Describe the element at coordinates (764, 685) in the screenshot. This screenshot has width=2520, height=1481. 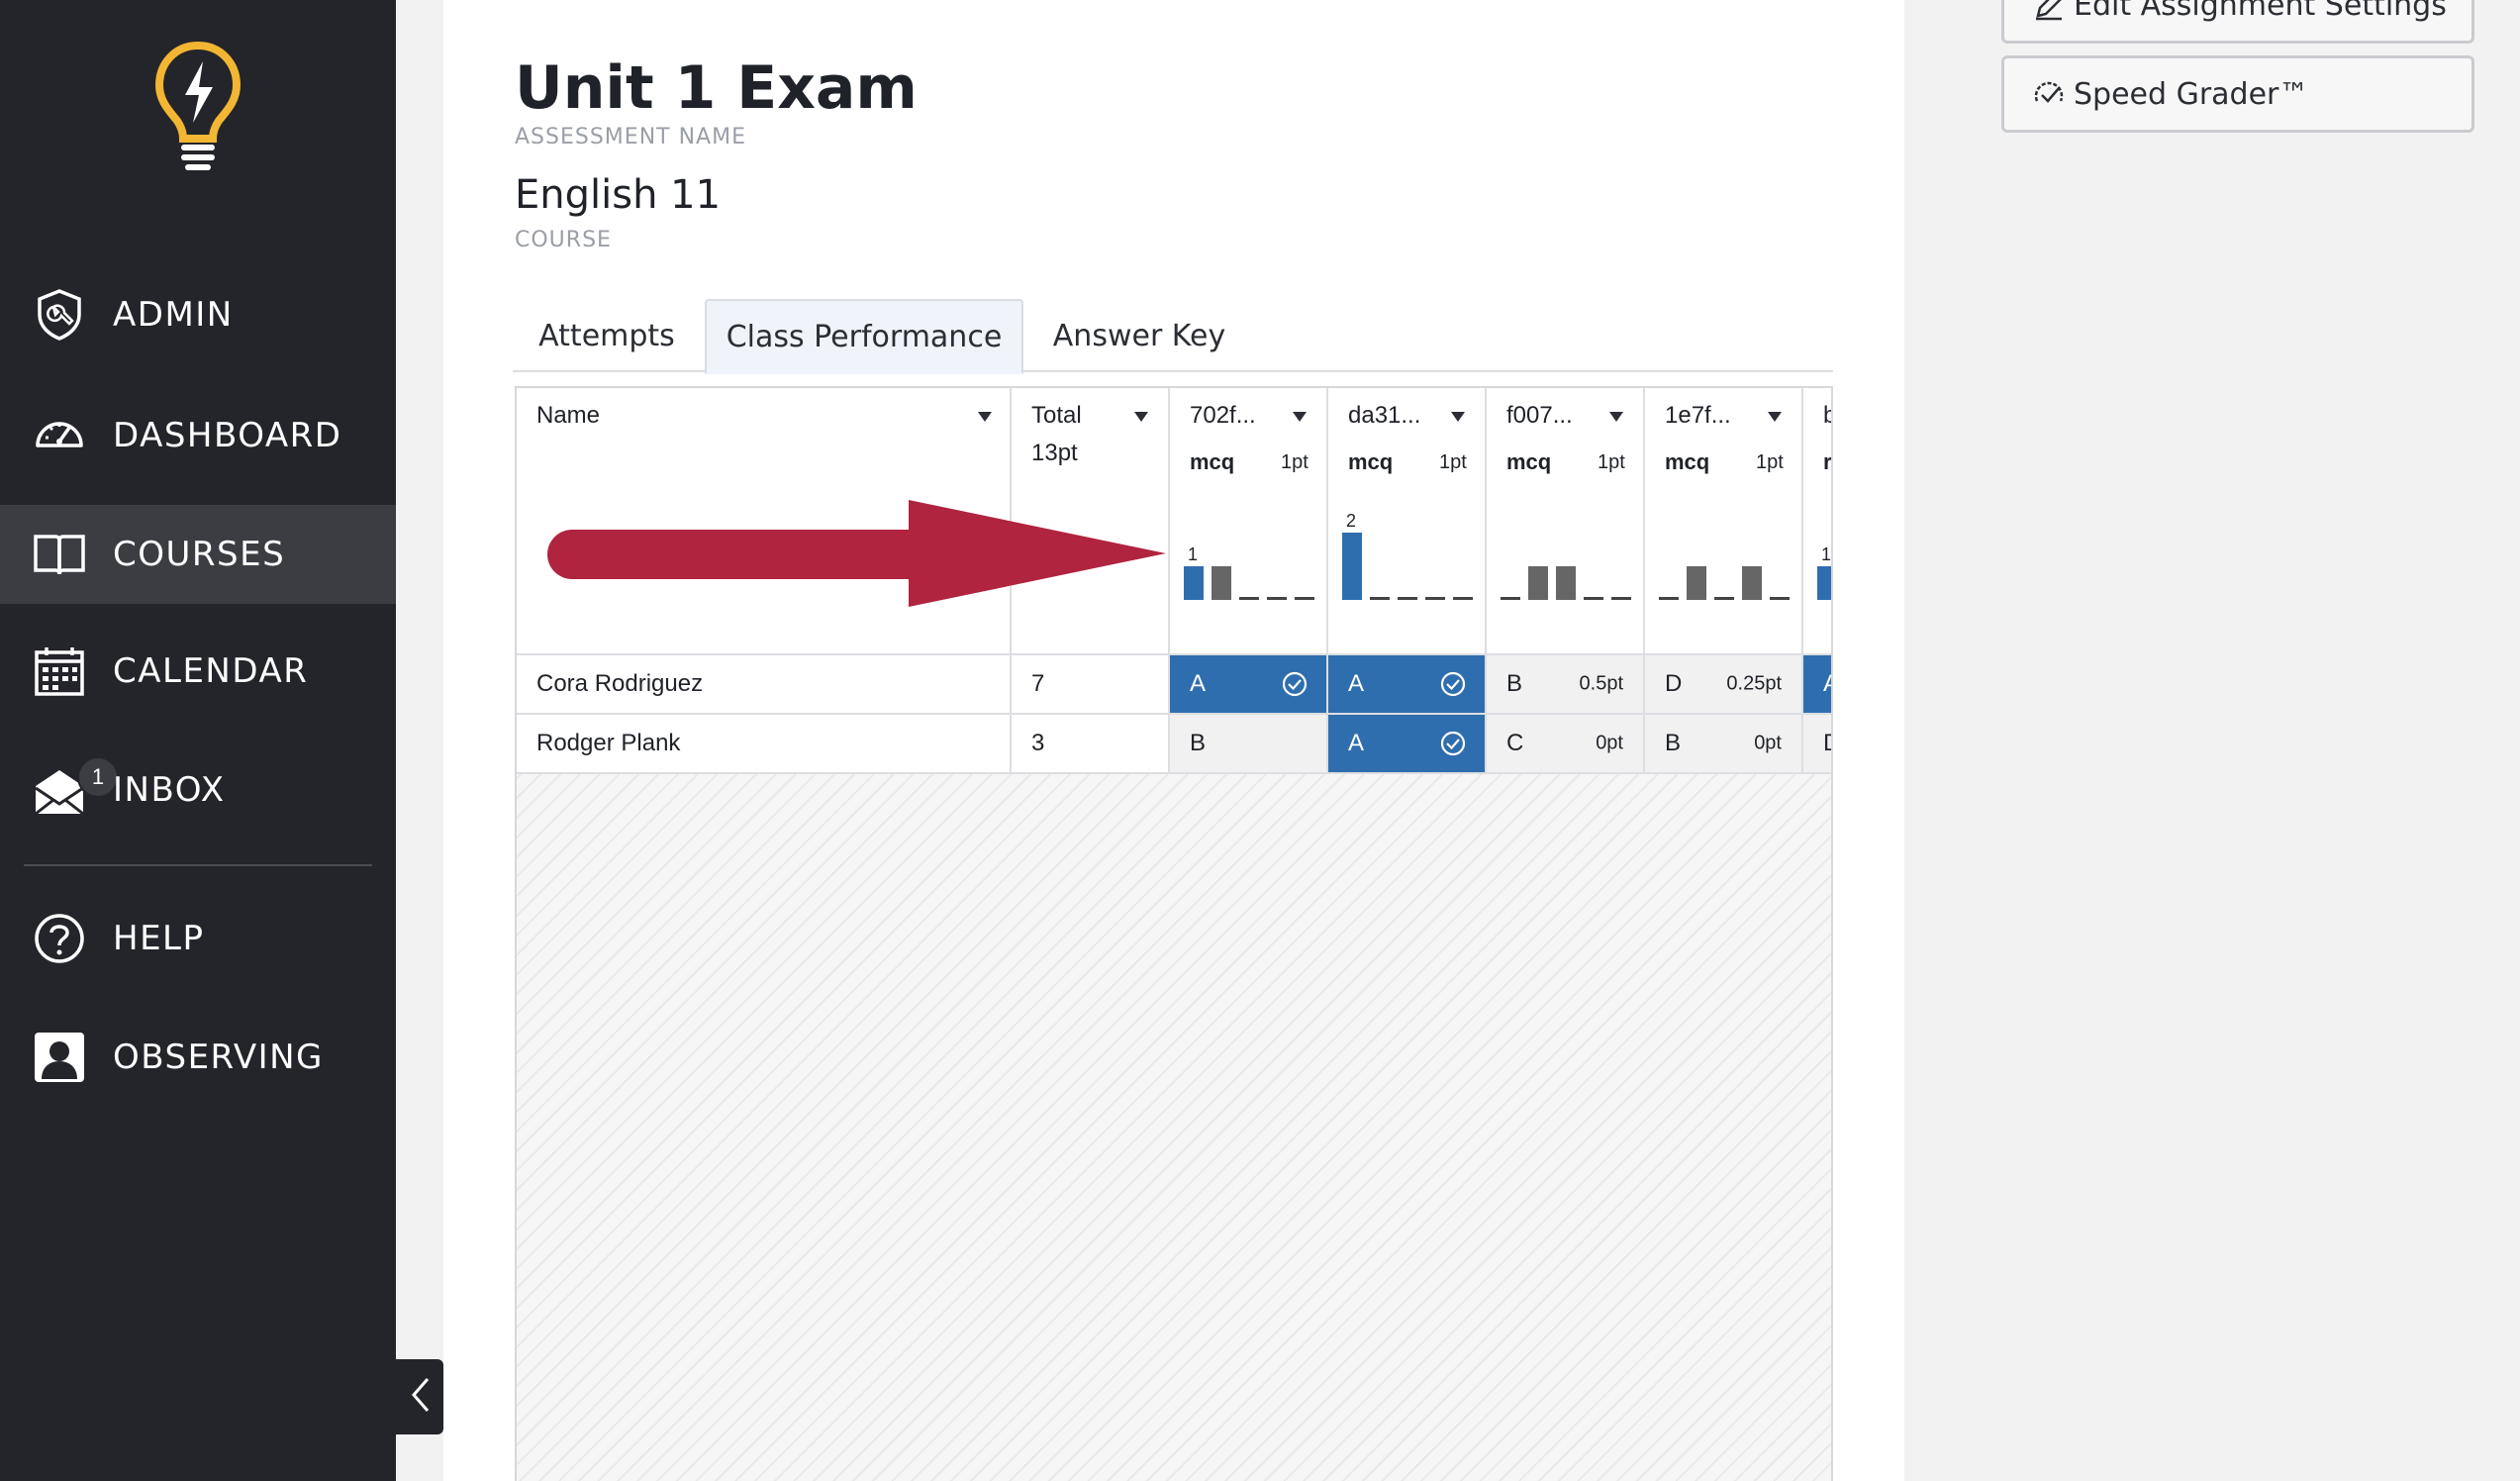
I see `table-row-name-cell: Cora Rodriguez` at that location.